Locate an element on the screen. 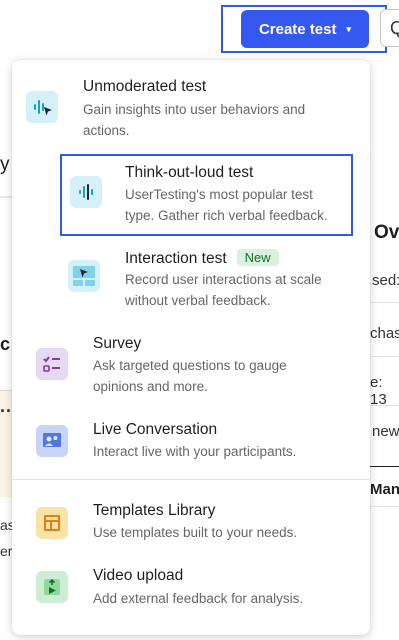  new-badge: New is located at coordinates (257, 257).